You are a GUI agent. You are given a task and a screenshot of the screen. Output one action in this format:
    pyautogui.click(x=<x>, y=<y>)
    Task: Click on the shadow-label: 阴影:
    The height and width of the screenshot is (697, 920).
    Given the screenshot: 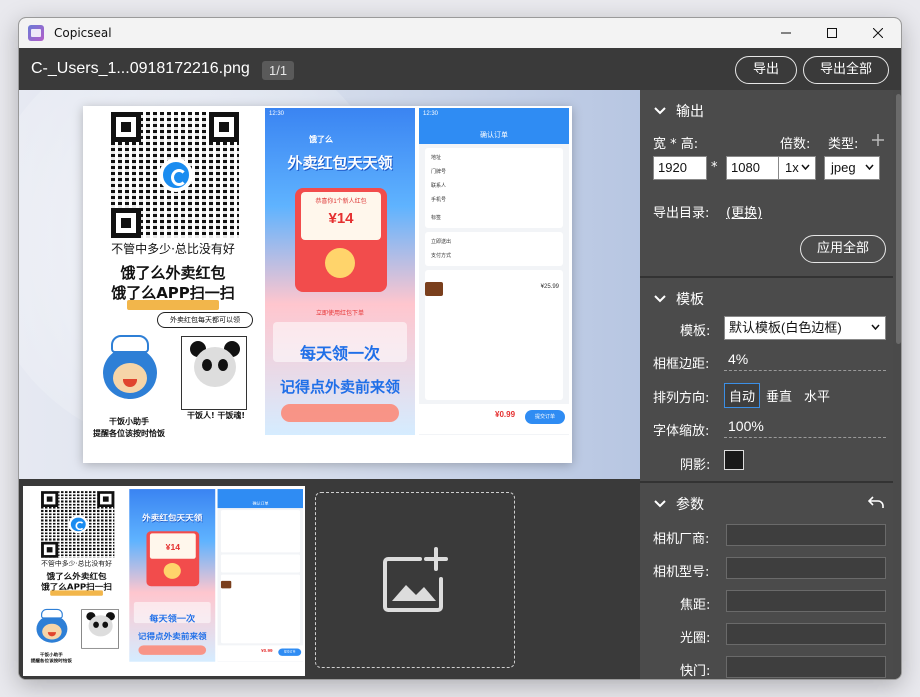 What is the action you would take?
    pyautogui.click(x=695, y=465)
    